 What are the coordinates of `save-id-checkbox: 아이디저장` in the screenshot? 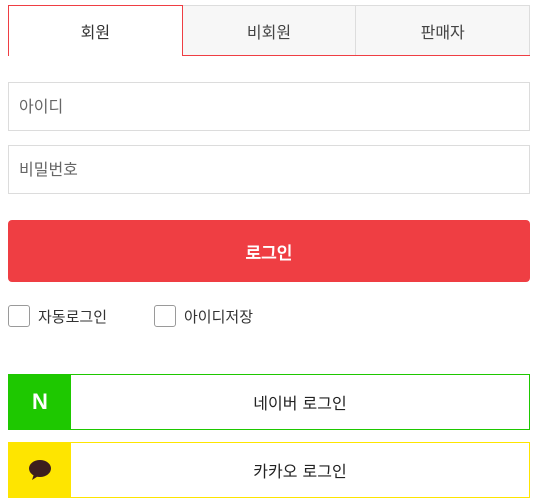 It's located at (203, 316).